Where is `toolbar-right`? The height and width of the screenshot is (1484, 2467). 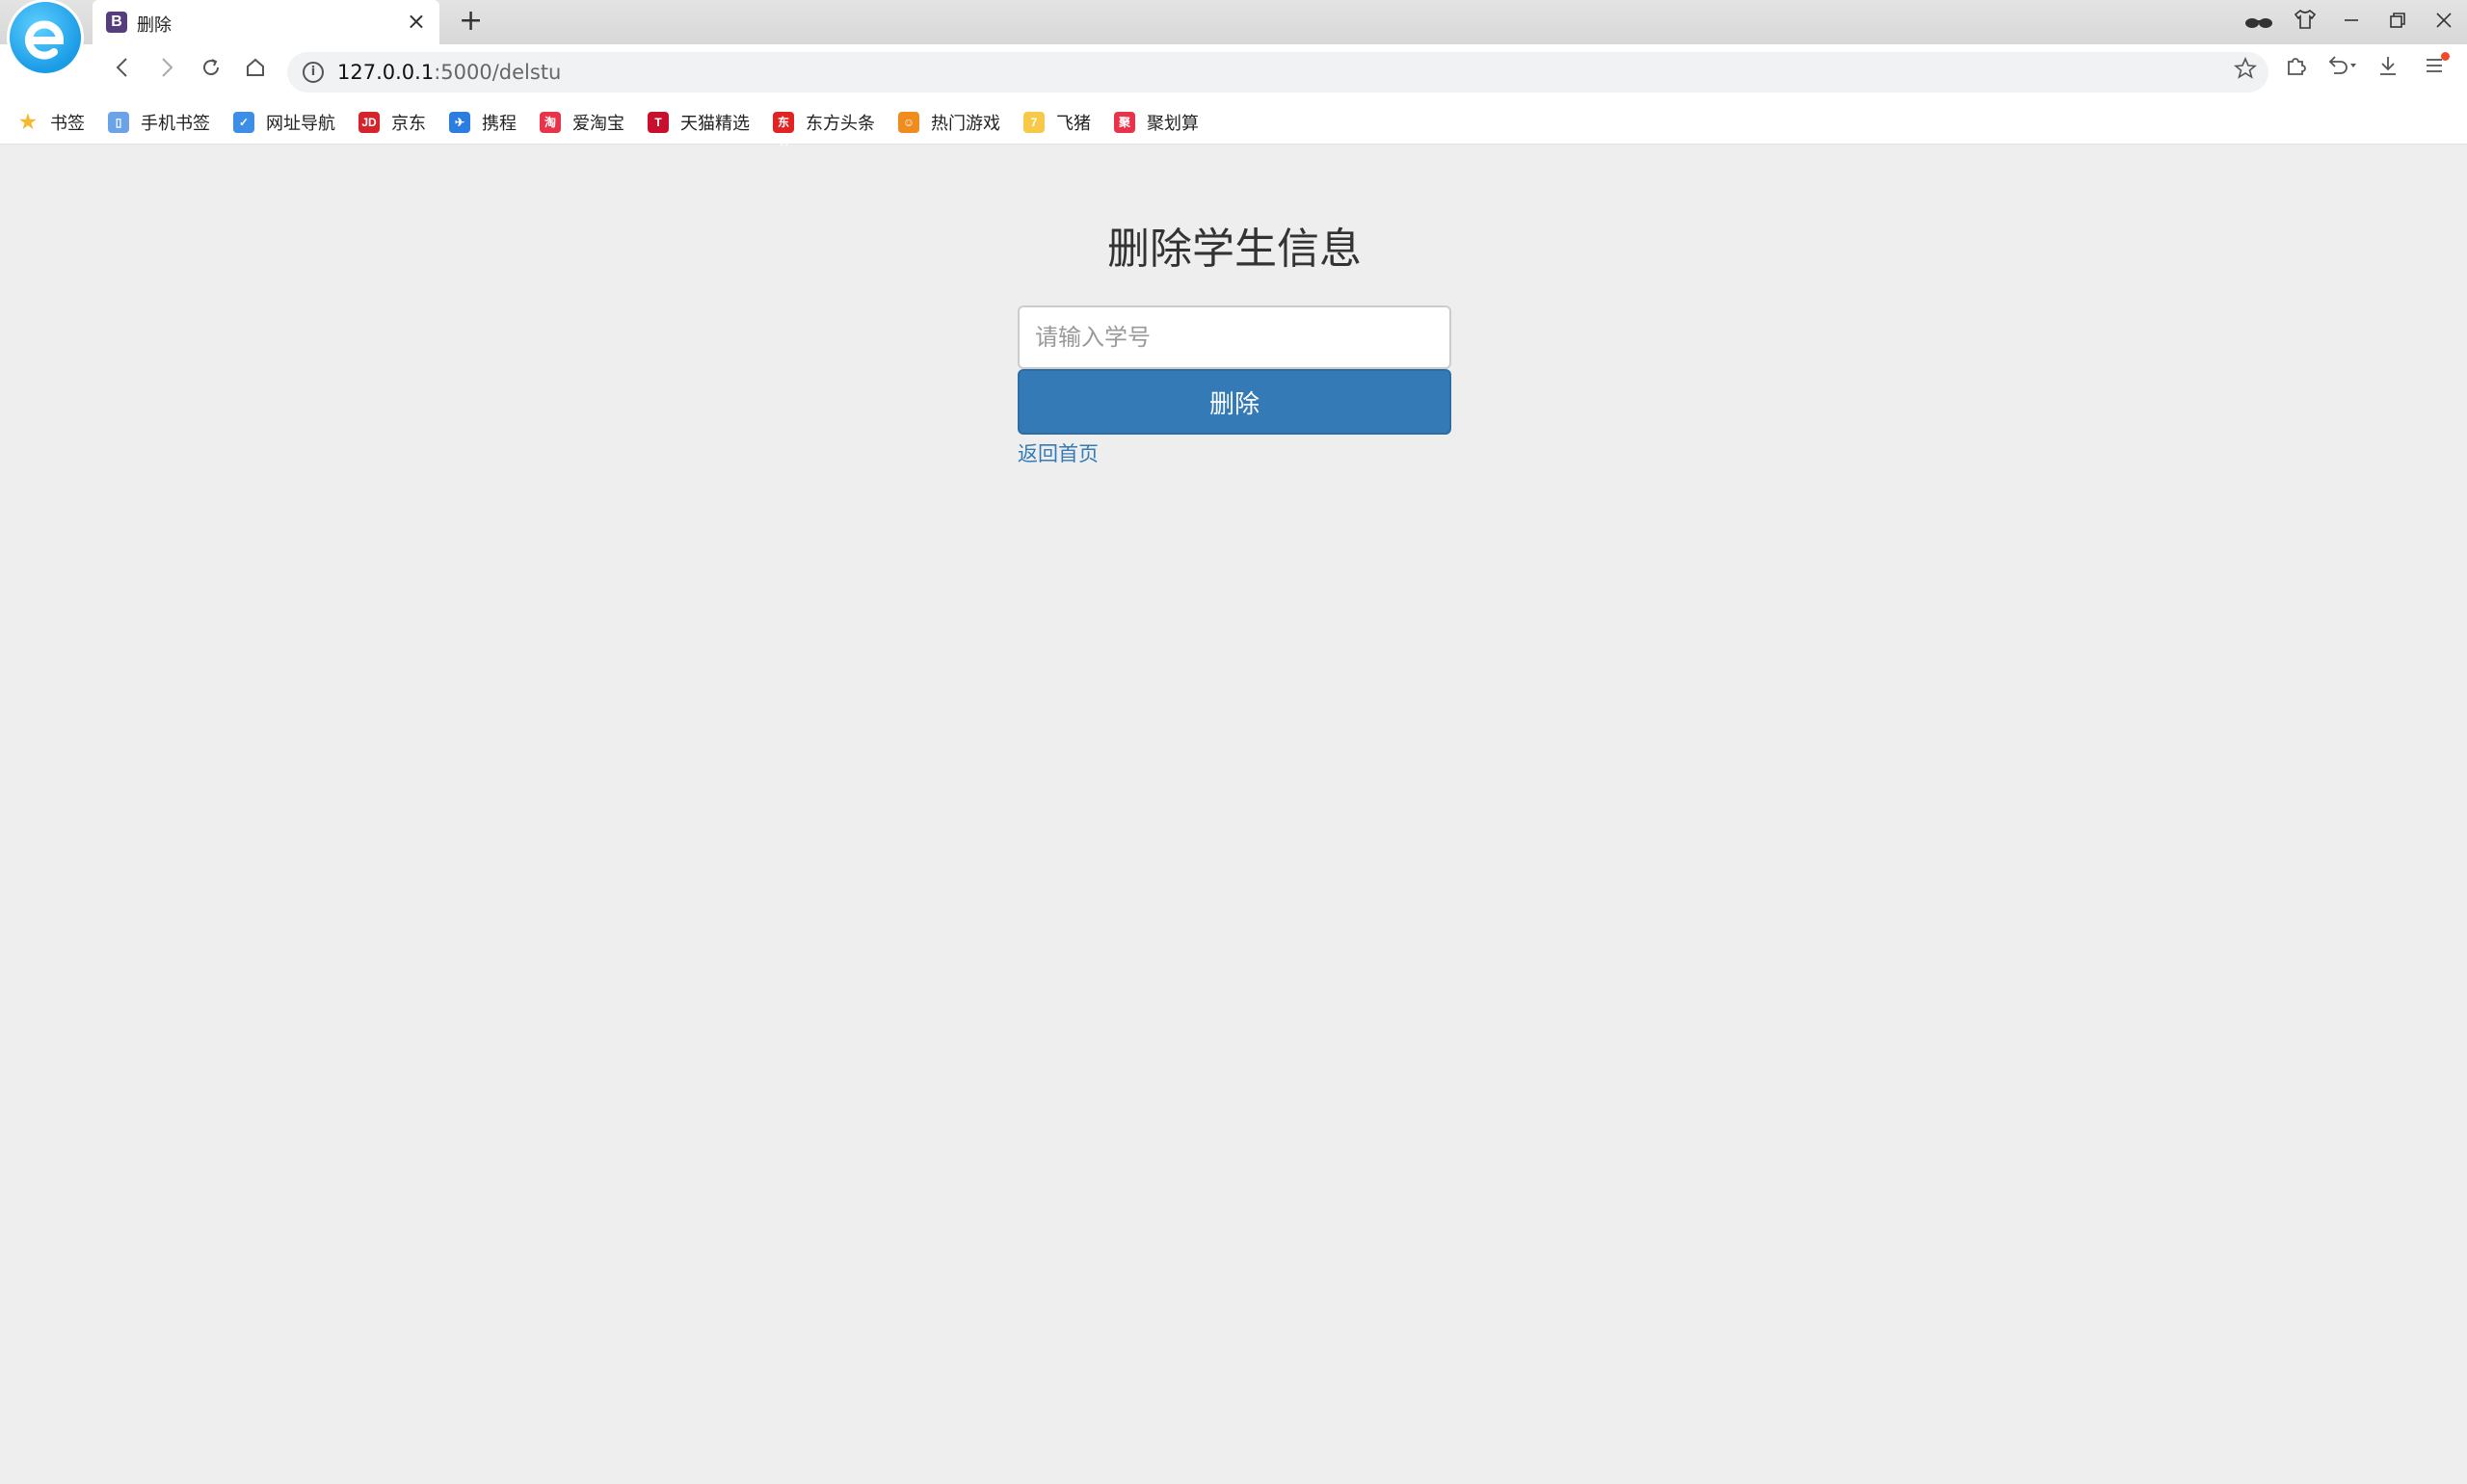
toolbar-right is located at coordinates (2364, 67).